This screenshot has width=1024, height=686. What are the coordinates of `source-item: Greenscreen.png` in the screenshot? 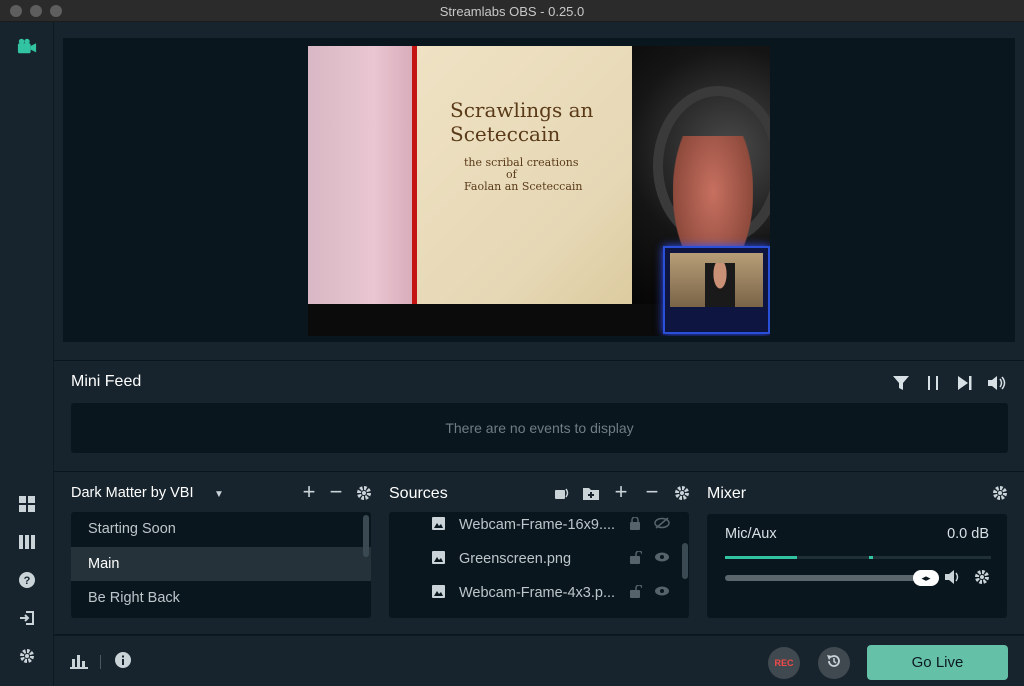 It's located at (539, 559).